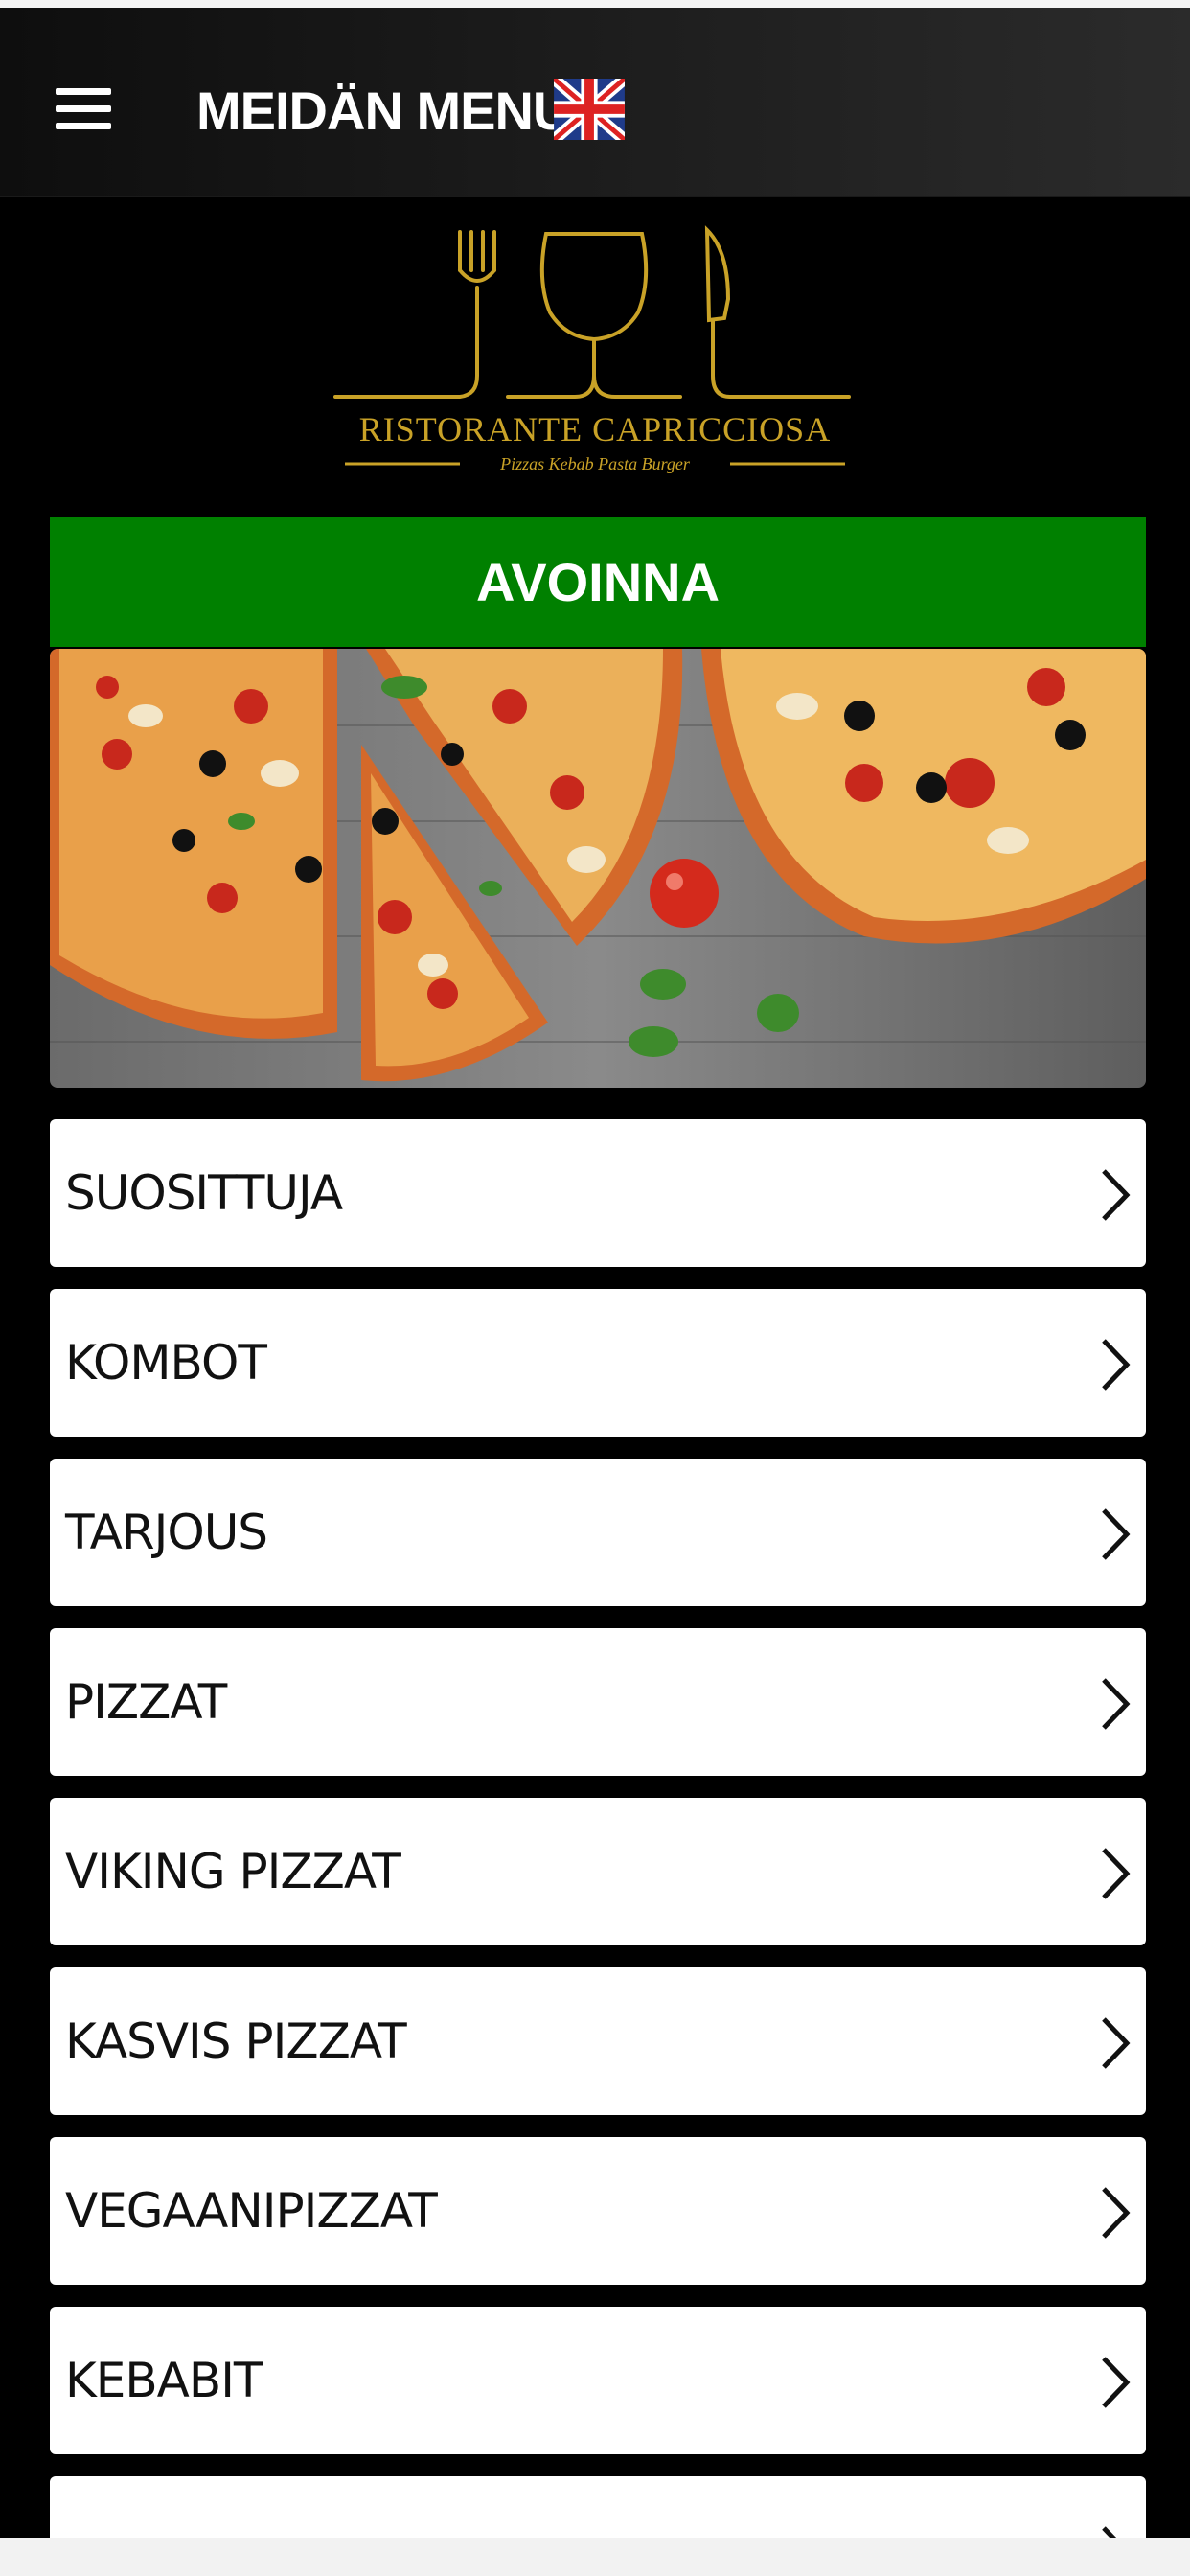 Image resolution: width=1190 pixels, height=2576 pixels. Describe the element at coordinates (598, 582) in the screenshot. I see `open-status-banner: AVOINNA` at that location.